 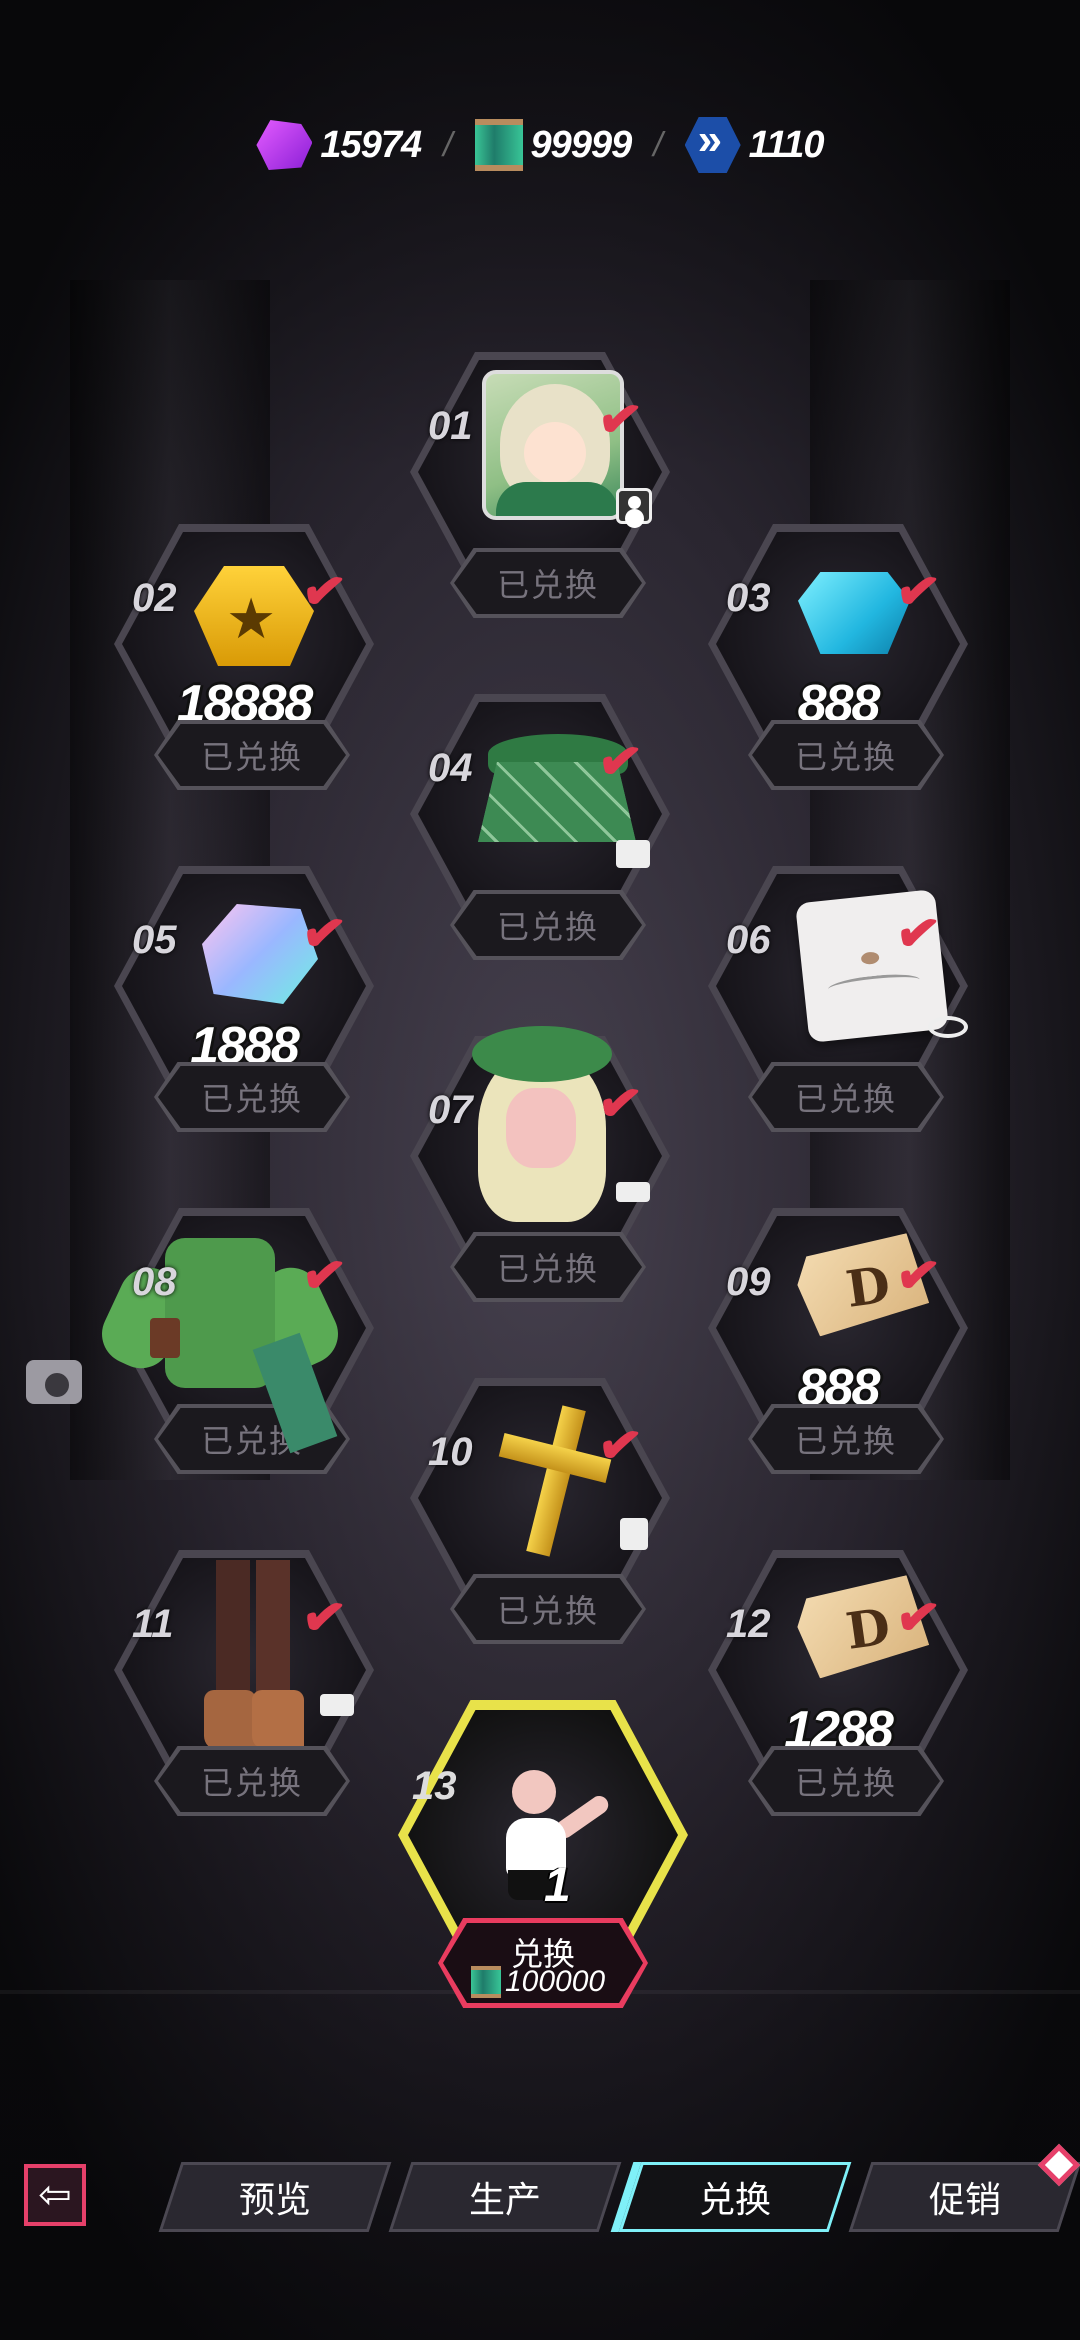 What do you see at coordinates (633, 1192) in the screenshot?
I see `hat-type-icon` at bounding box center [633, 1192].